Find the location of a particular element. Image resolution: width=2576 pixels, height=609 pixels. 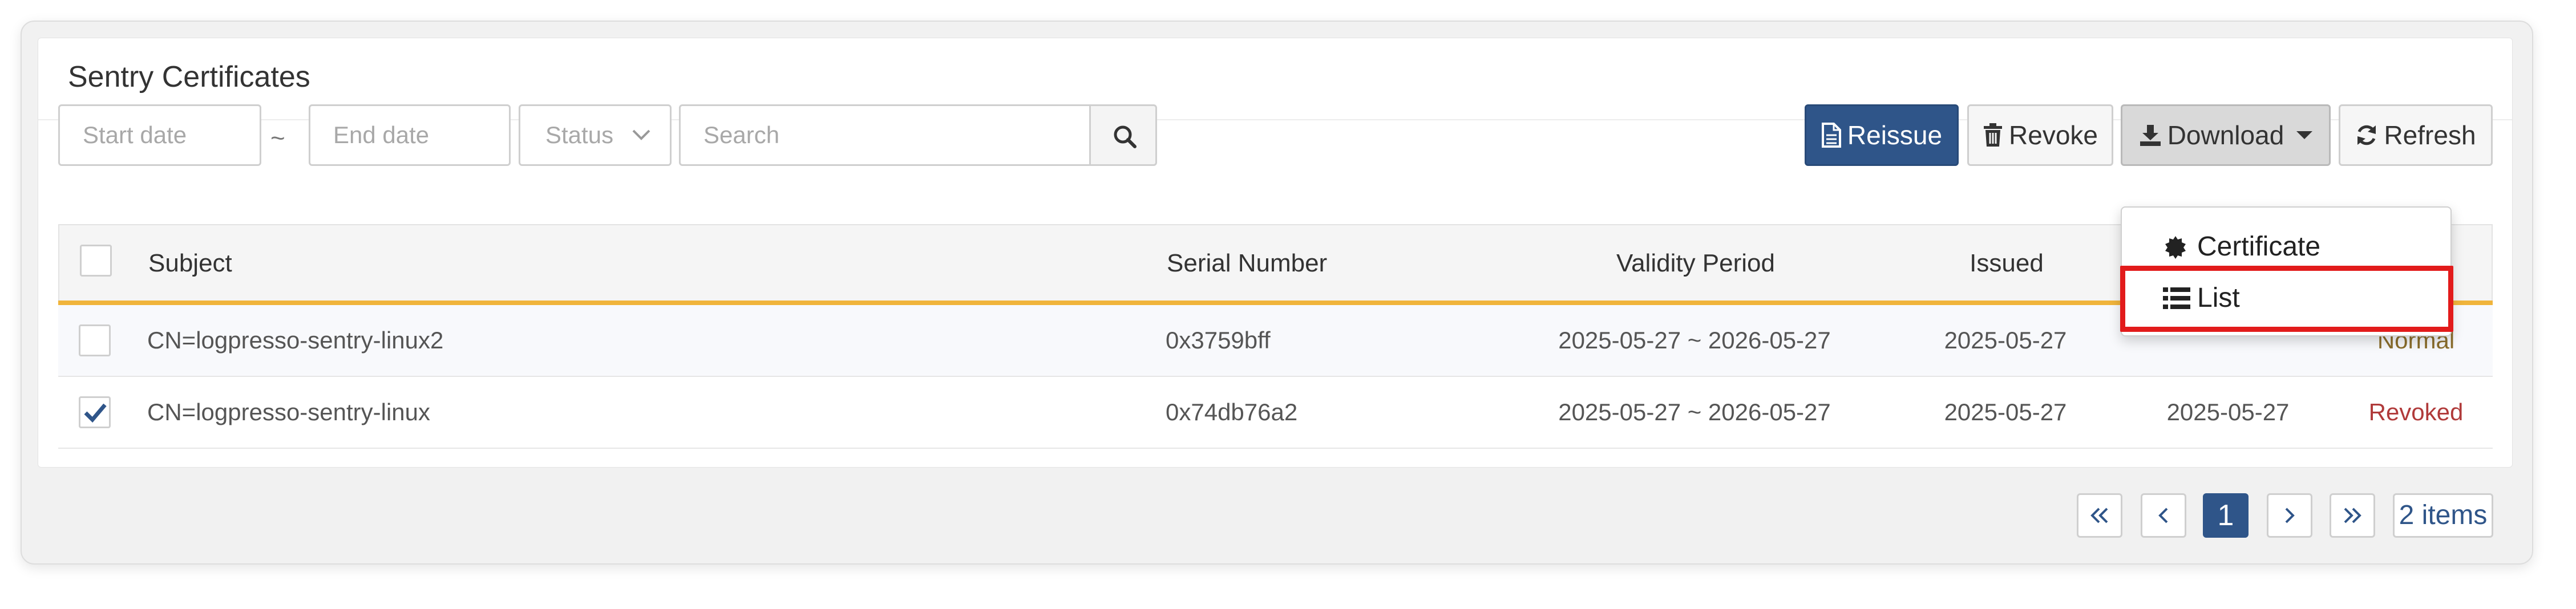

revoke-label: Revoke is located at coordinates (2053, 135).